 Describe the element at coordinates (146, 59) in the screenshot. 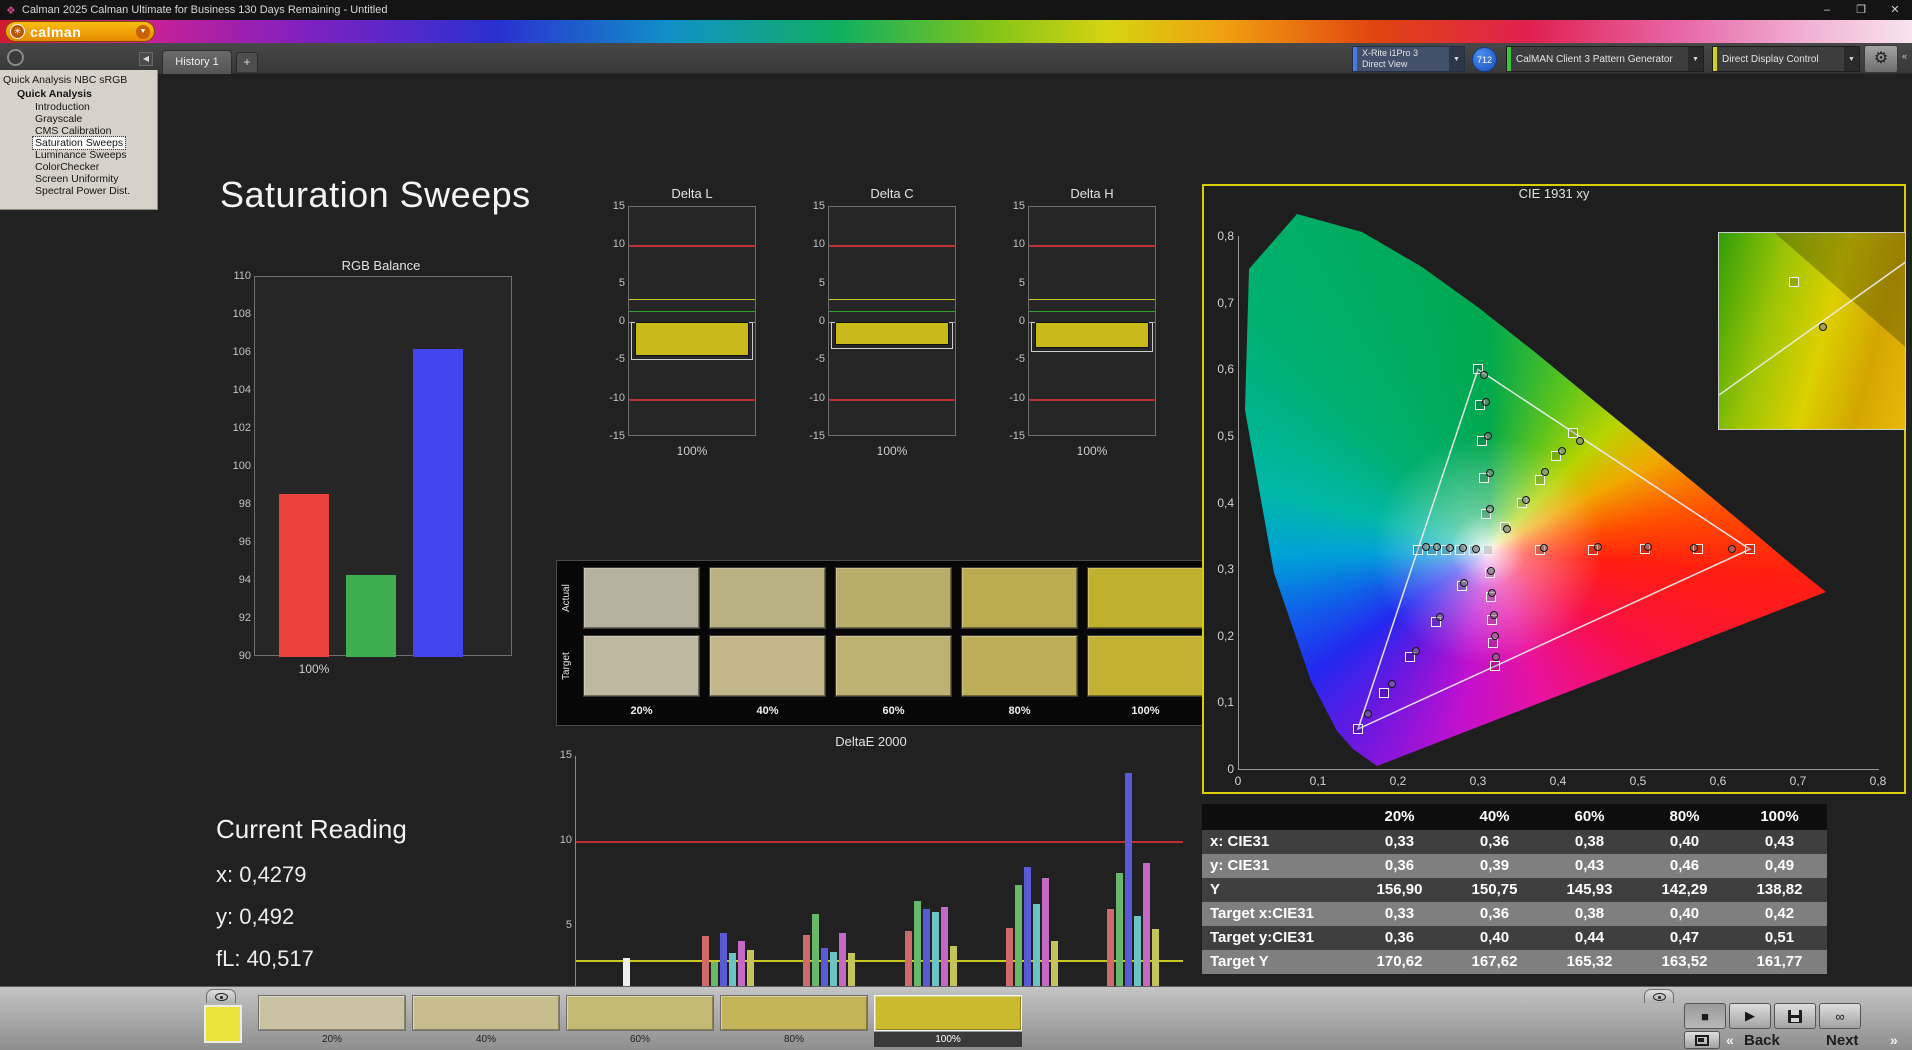

I see `sidebar-collapse-button: ◀` at that location.